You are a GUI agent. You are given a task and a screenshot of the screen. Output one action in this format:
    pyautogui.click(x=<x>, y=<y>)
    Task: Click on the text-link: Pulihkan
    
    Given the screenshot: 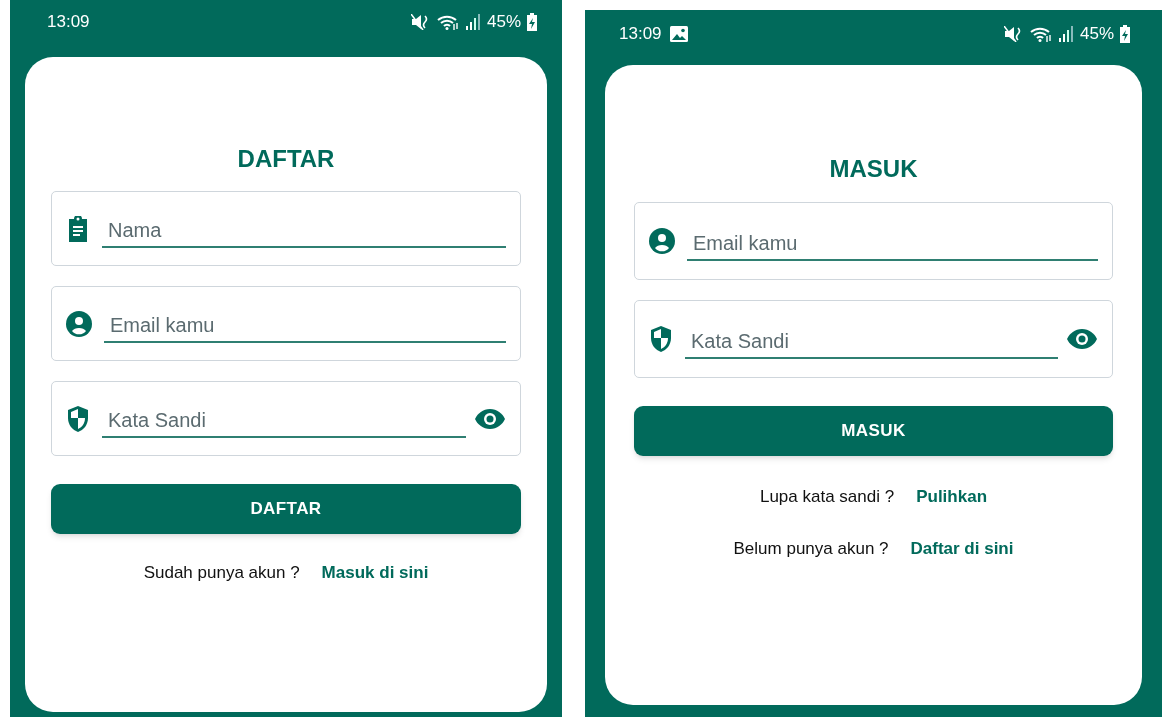 What is the action you would take?
    pyautogui.click(x=952, y=497)
    